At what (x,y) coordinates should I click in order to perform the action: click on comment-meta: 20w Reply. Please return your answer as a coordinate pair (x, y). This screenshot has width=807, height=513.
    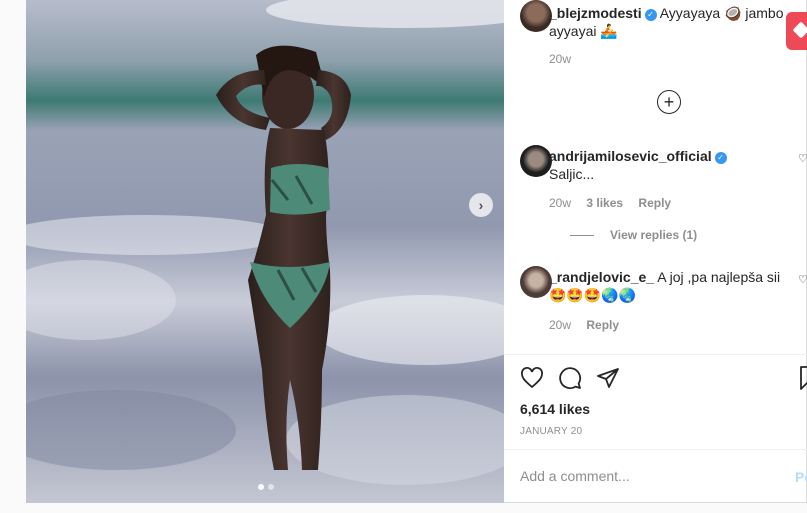
    Looking at the image, I should click on (590, 325).